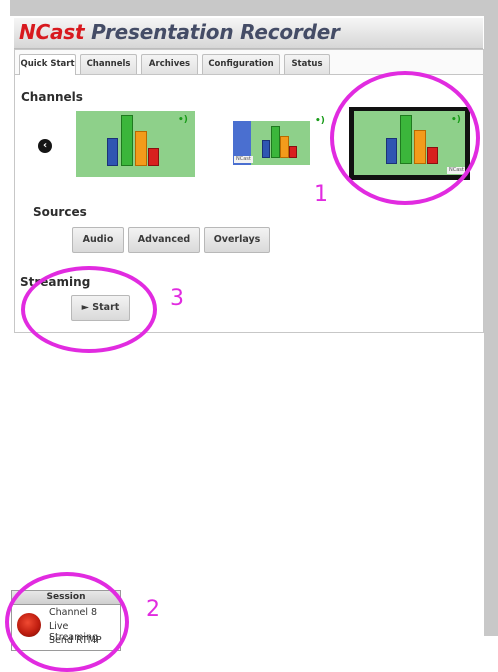 The image size is (498, 672). I want to click on annotation-number-2: 2, so click(153, 609).